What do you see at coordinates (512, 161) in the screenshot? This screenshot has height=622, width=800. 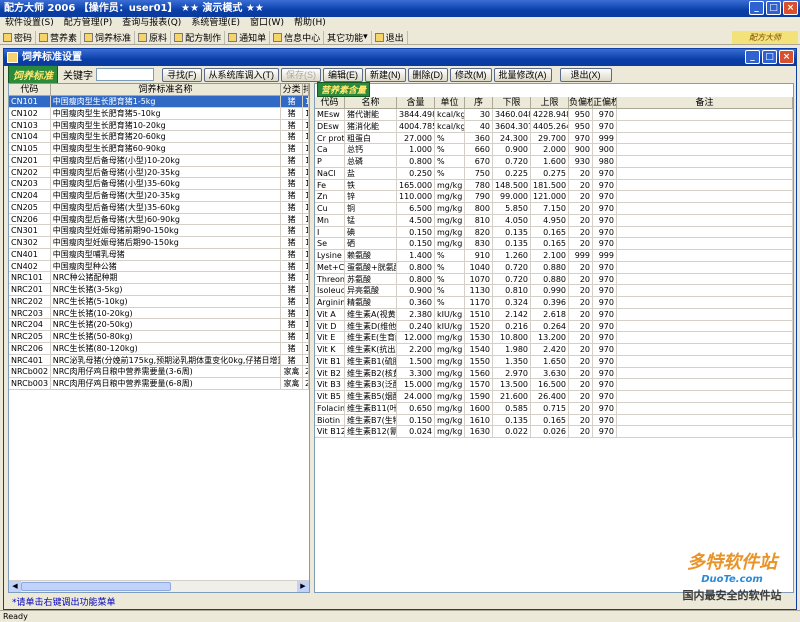 I see `cell-lower: 0.720` at bounding box center [512, 161].